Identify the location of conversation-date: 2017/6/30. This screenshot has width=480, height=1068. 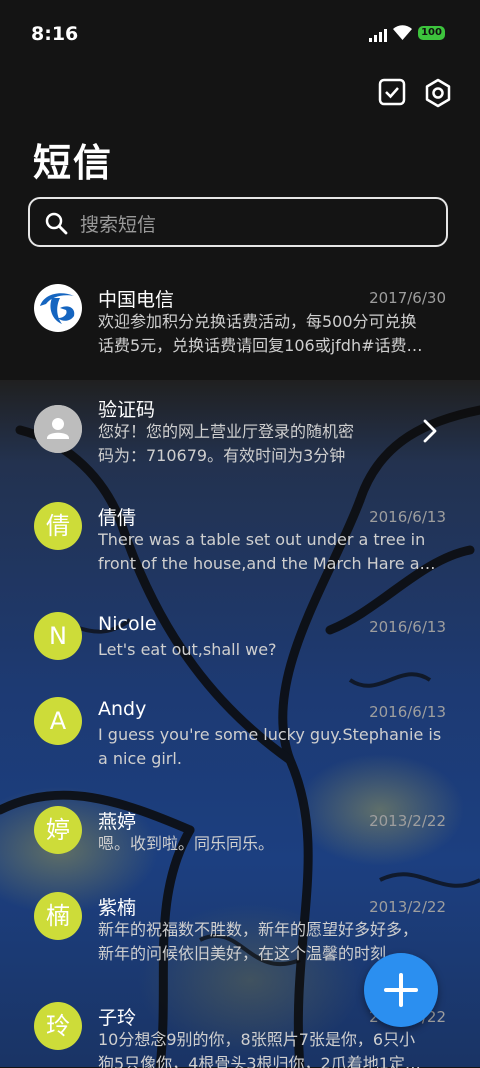
(407, 298).